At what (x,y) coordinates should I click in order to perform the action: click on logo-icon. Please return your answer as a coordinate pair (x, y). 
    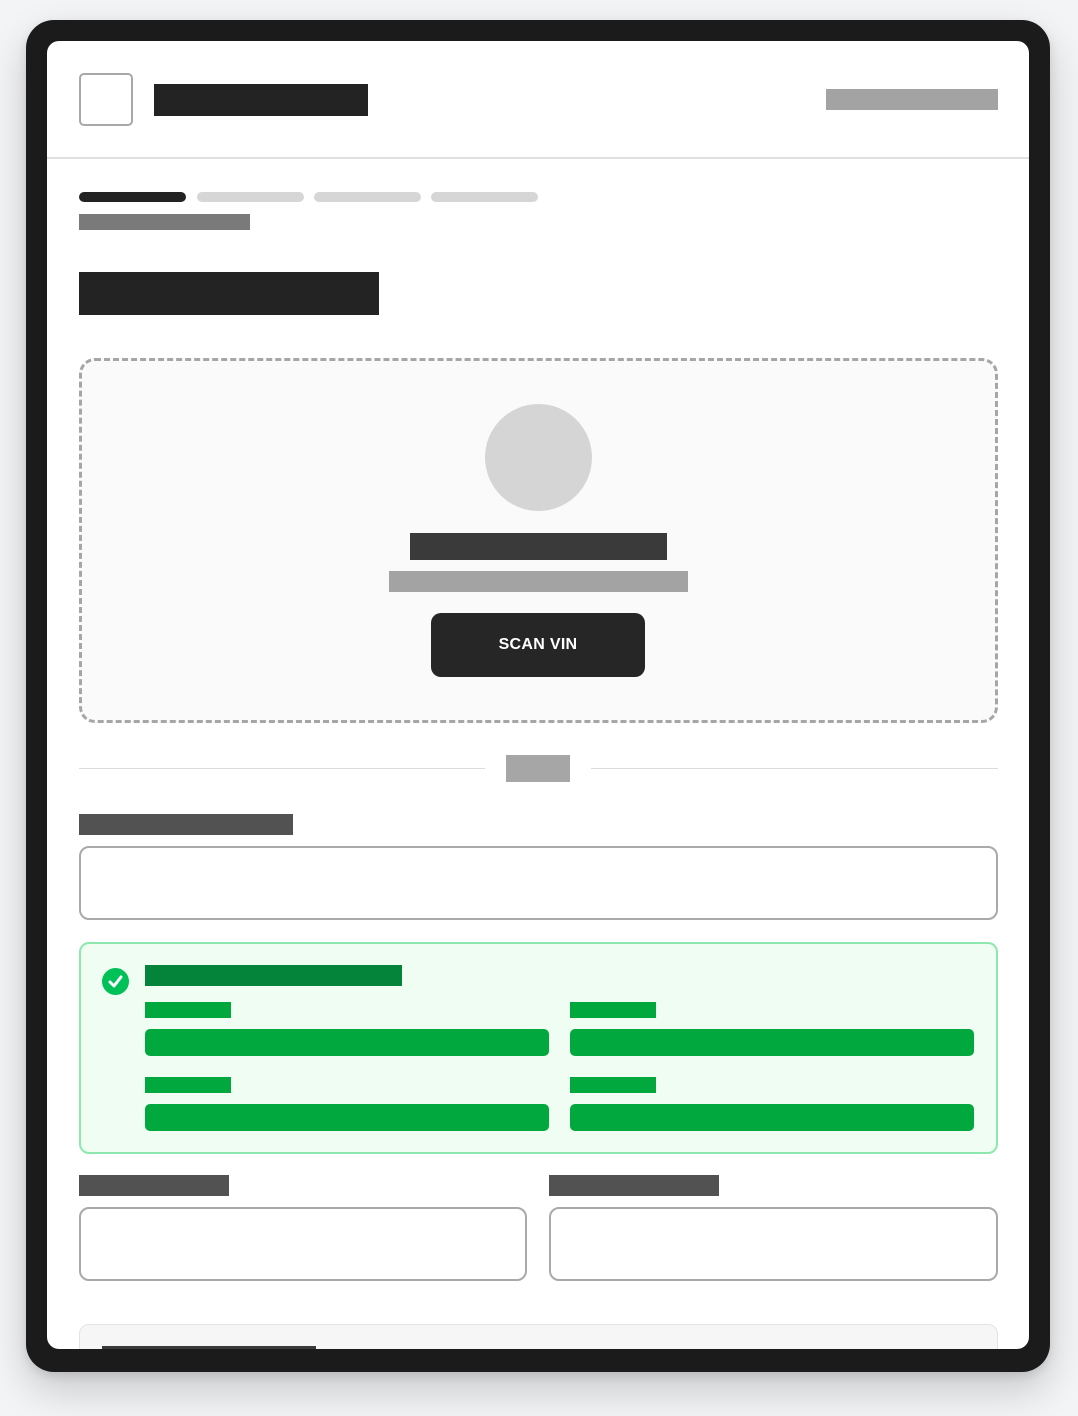
    Looking at the image, I should click on (106, 99).